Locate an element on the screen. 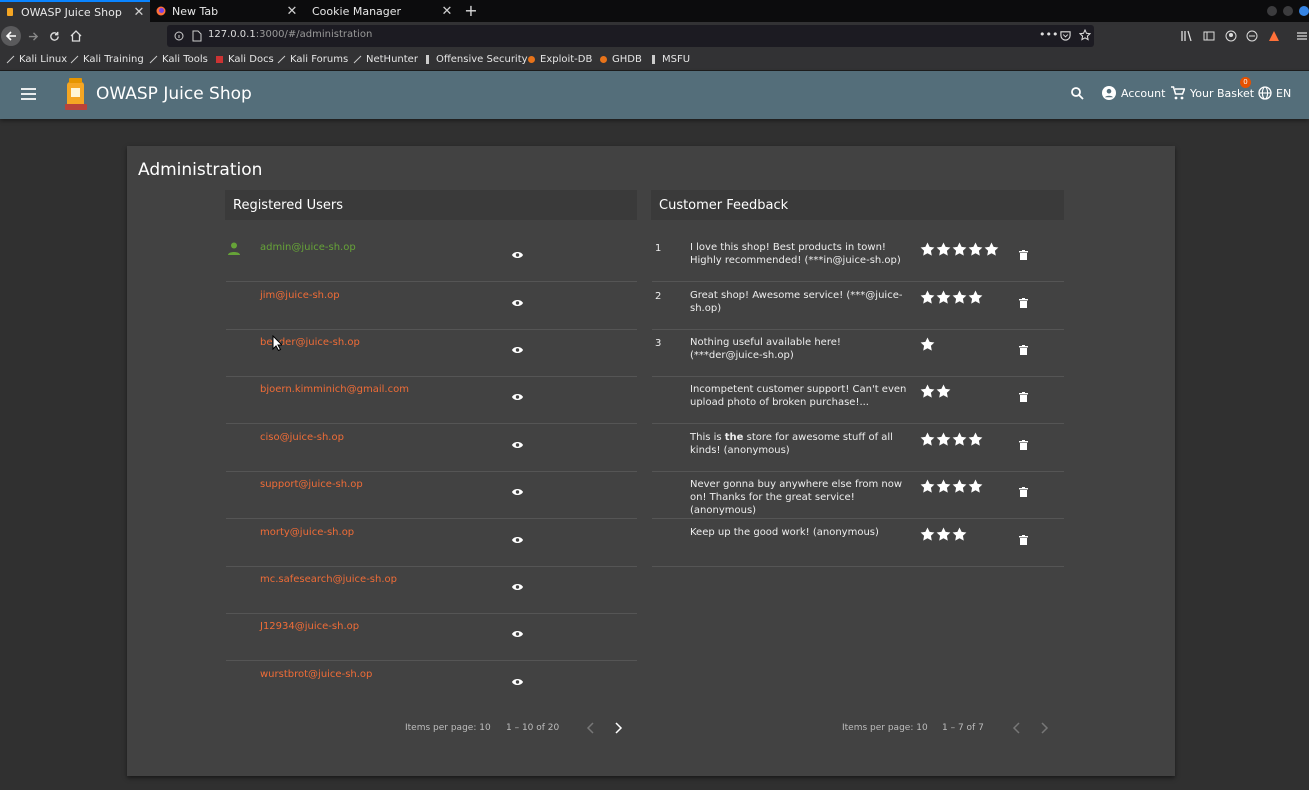 Image resolution: width=1309 pixels, height=790 pixels. kali-dragon-icon is located at coordinates (153, 59).